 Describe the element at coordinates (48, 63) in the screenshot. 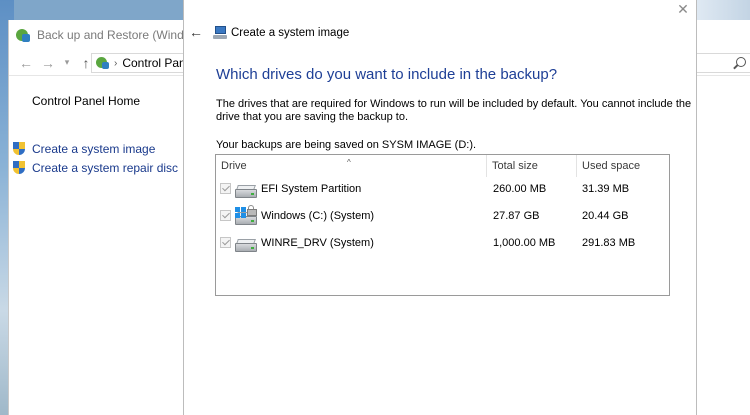

I see `forward-arrow-icon: →` at that location.